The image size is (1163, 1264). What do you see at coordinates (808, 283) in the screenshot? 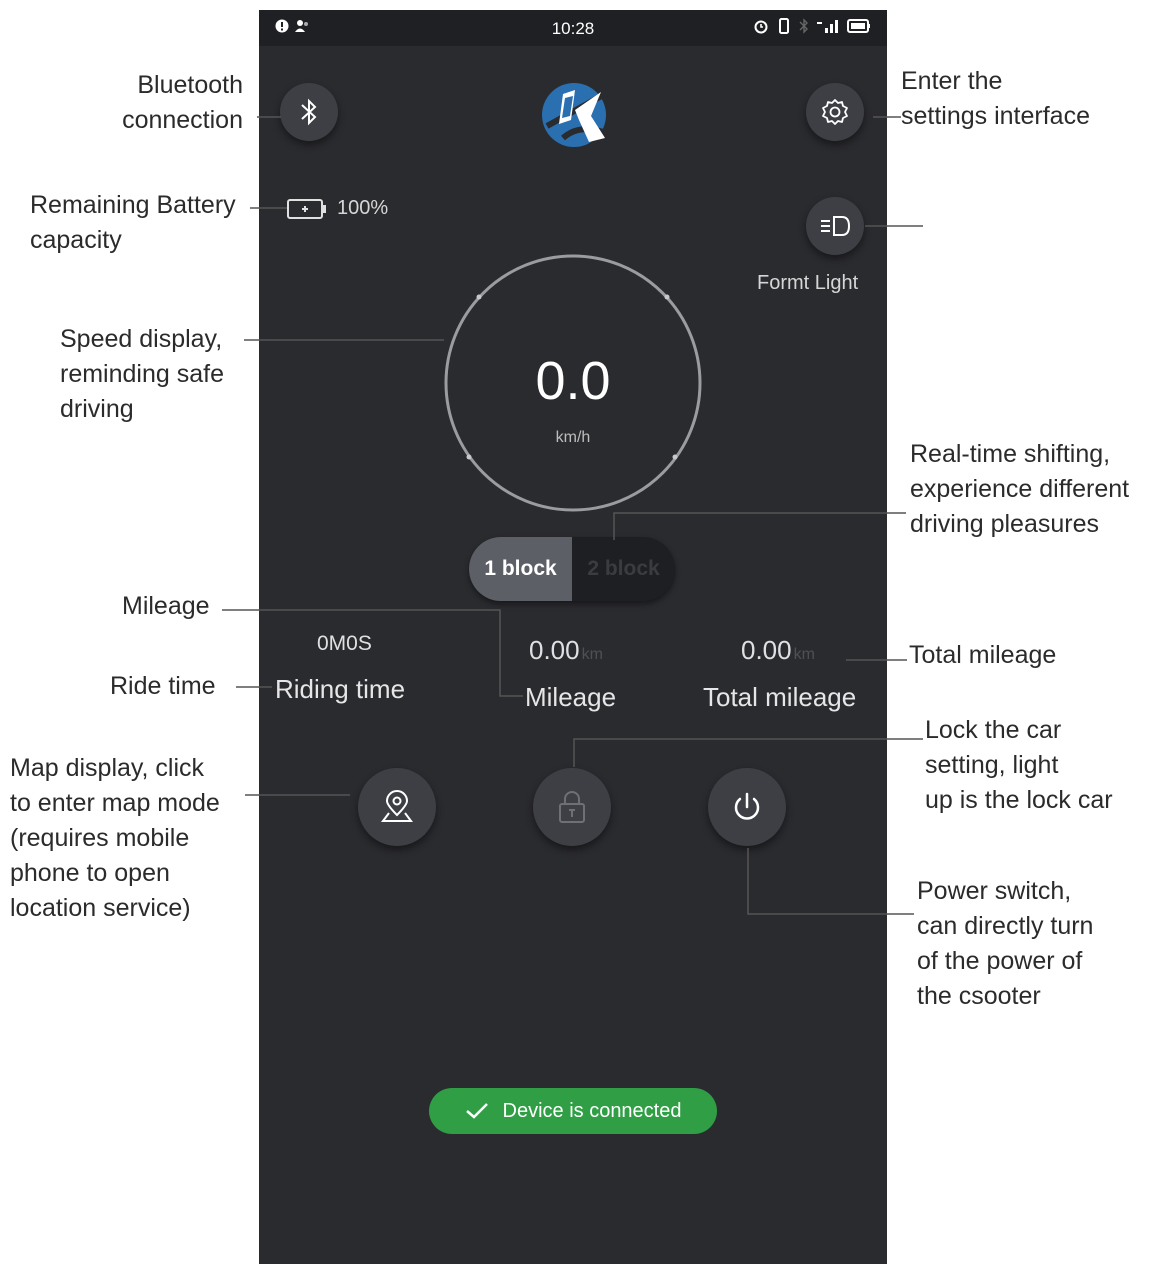
I see `front-light-label: Formt Light` at bounding box center [808, 283].